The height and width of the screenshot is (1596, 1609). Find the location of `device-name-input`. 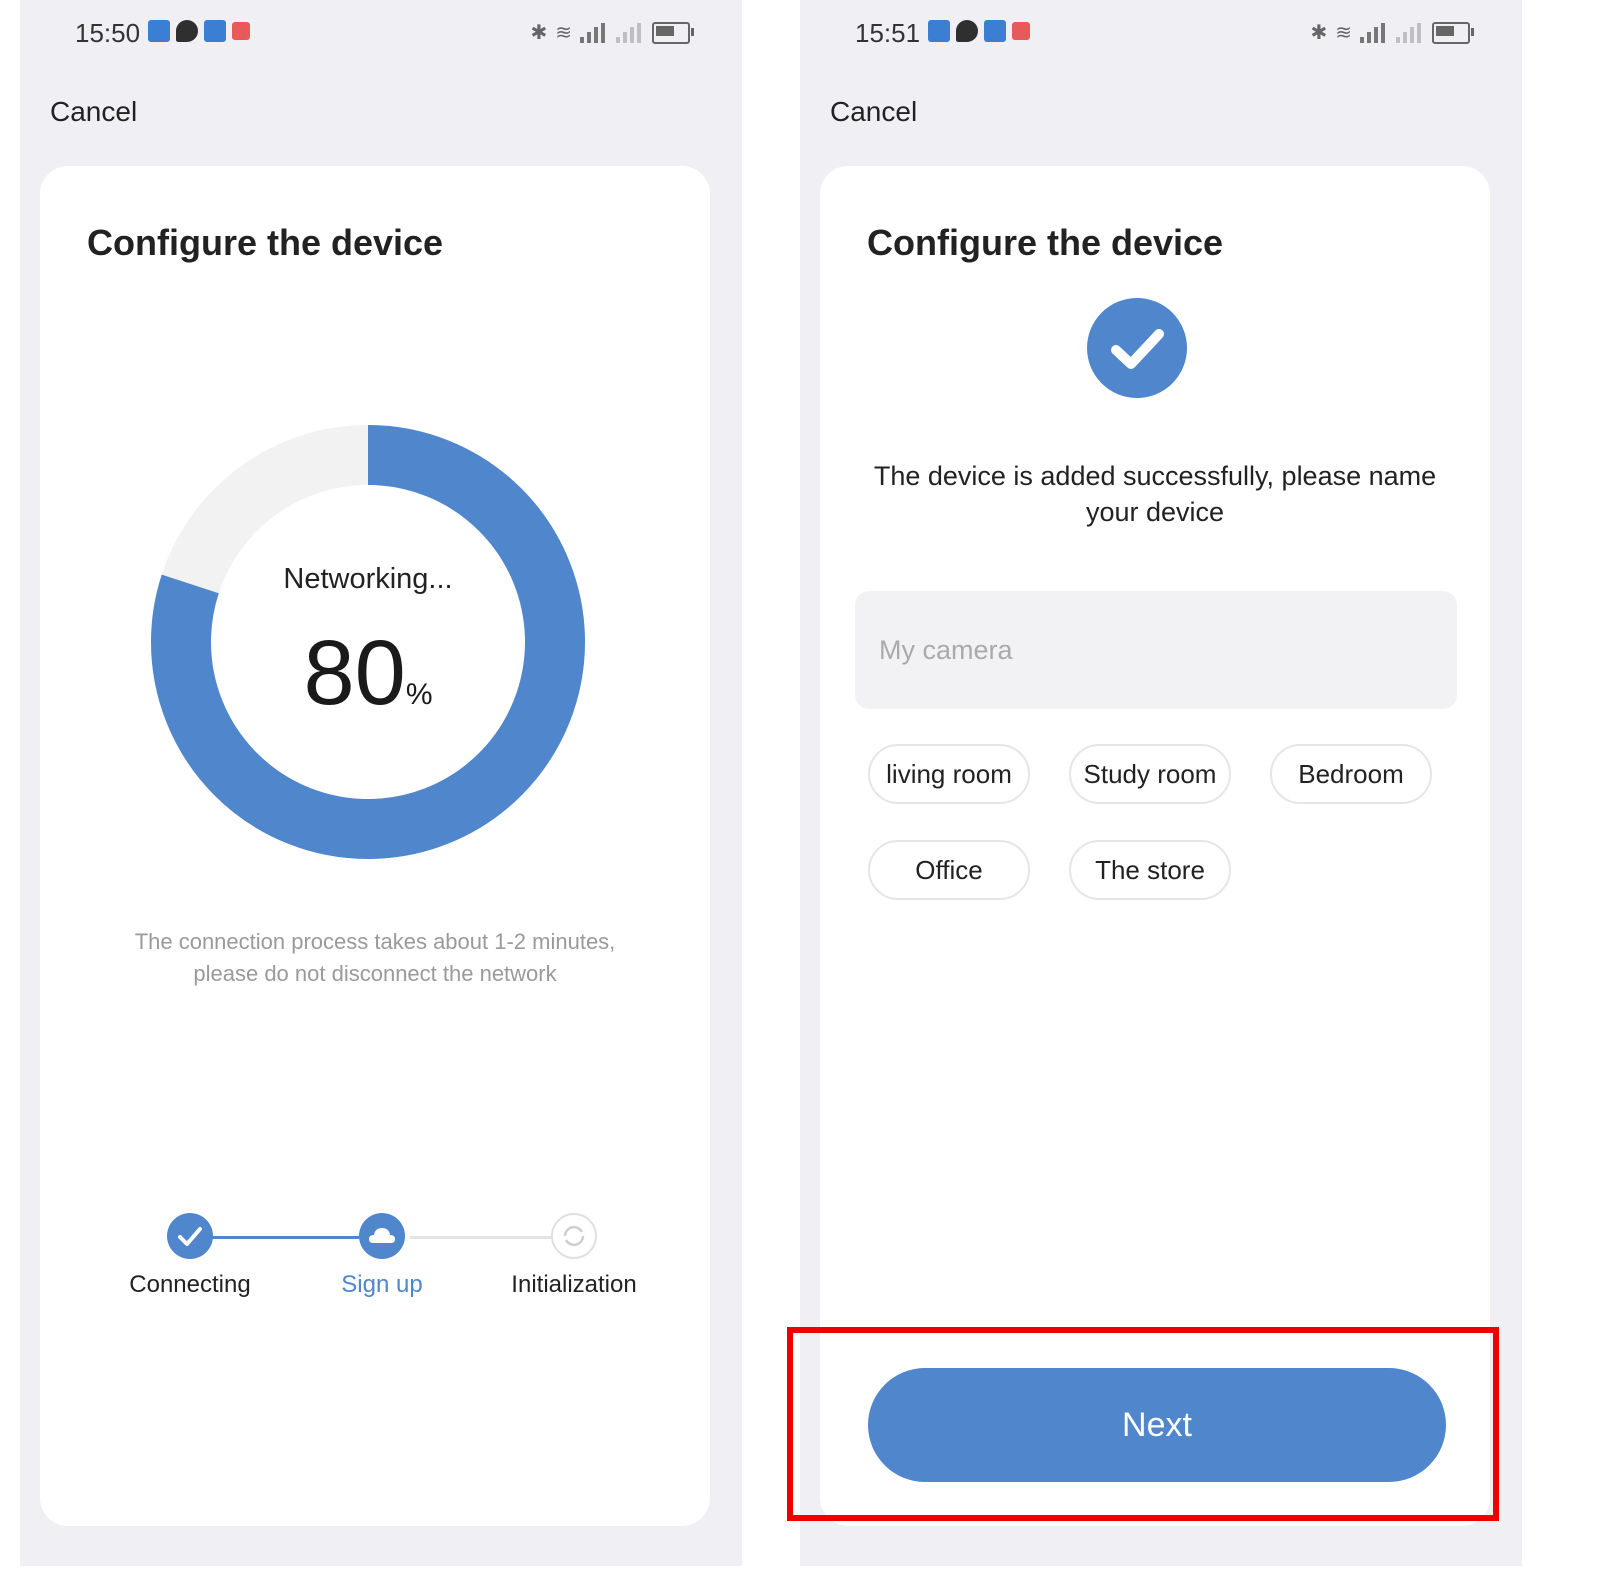

device-name-input is located at coordinates (1156, 650).